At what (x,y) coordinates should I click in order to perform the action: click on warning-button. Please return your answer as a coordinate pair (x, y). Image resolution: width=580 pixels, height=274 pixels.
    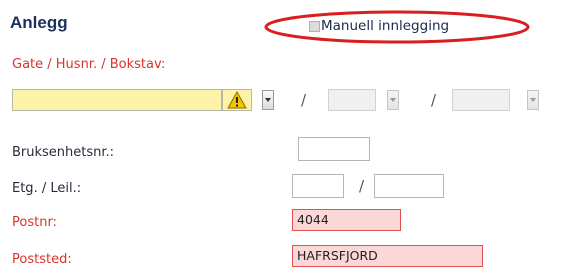
    Looking at the image, I should click on (237, 100).